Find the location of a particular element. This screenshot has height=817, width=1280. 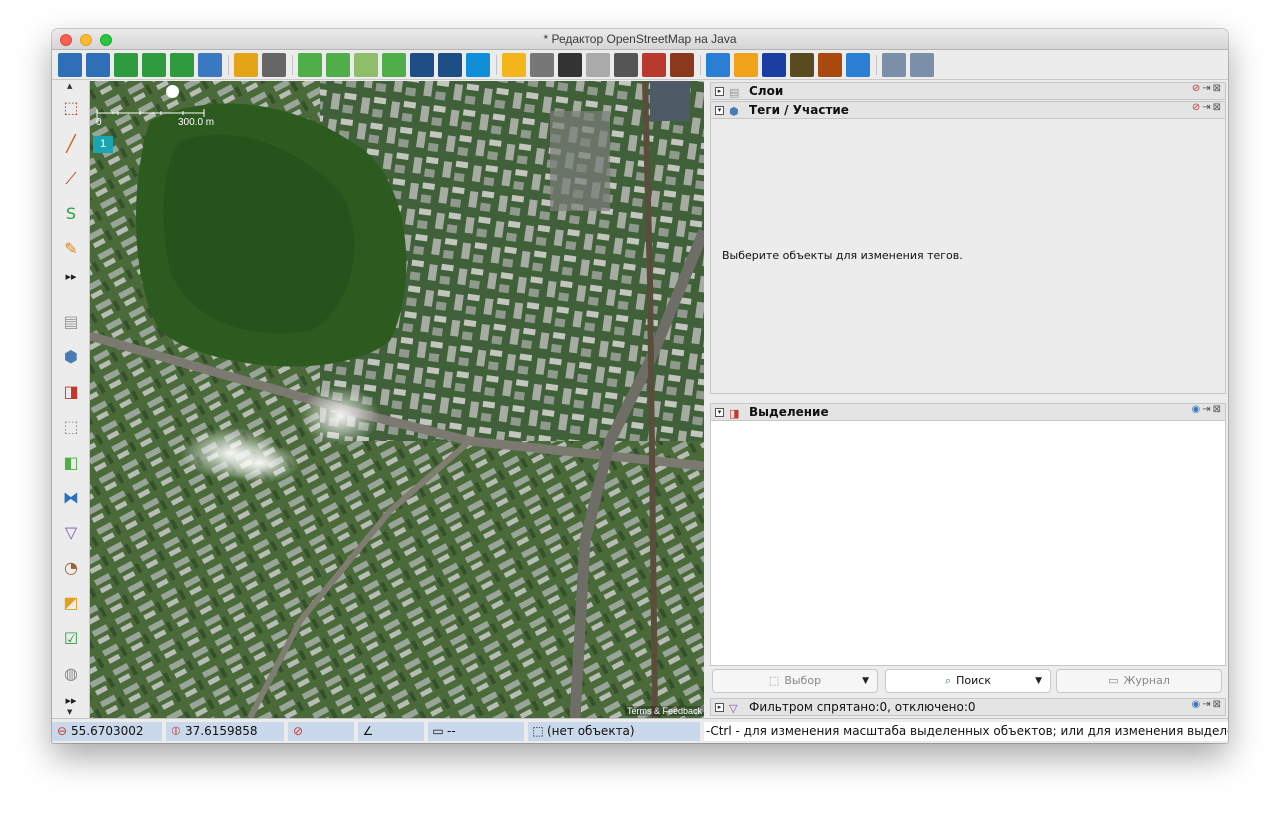

more-tools-1-icon: ▸▸ is located at coordinates (71, 276).